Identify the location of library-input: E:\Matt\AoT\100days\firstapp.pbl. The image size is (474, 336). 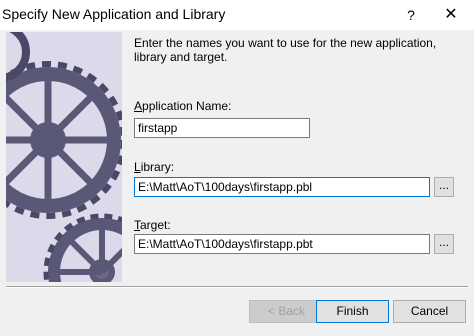
(282, 187).